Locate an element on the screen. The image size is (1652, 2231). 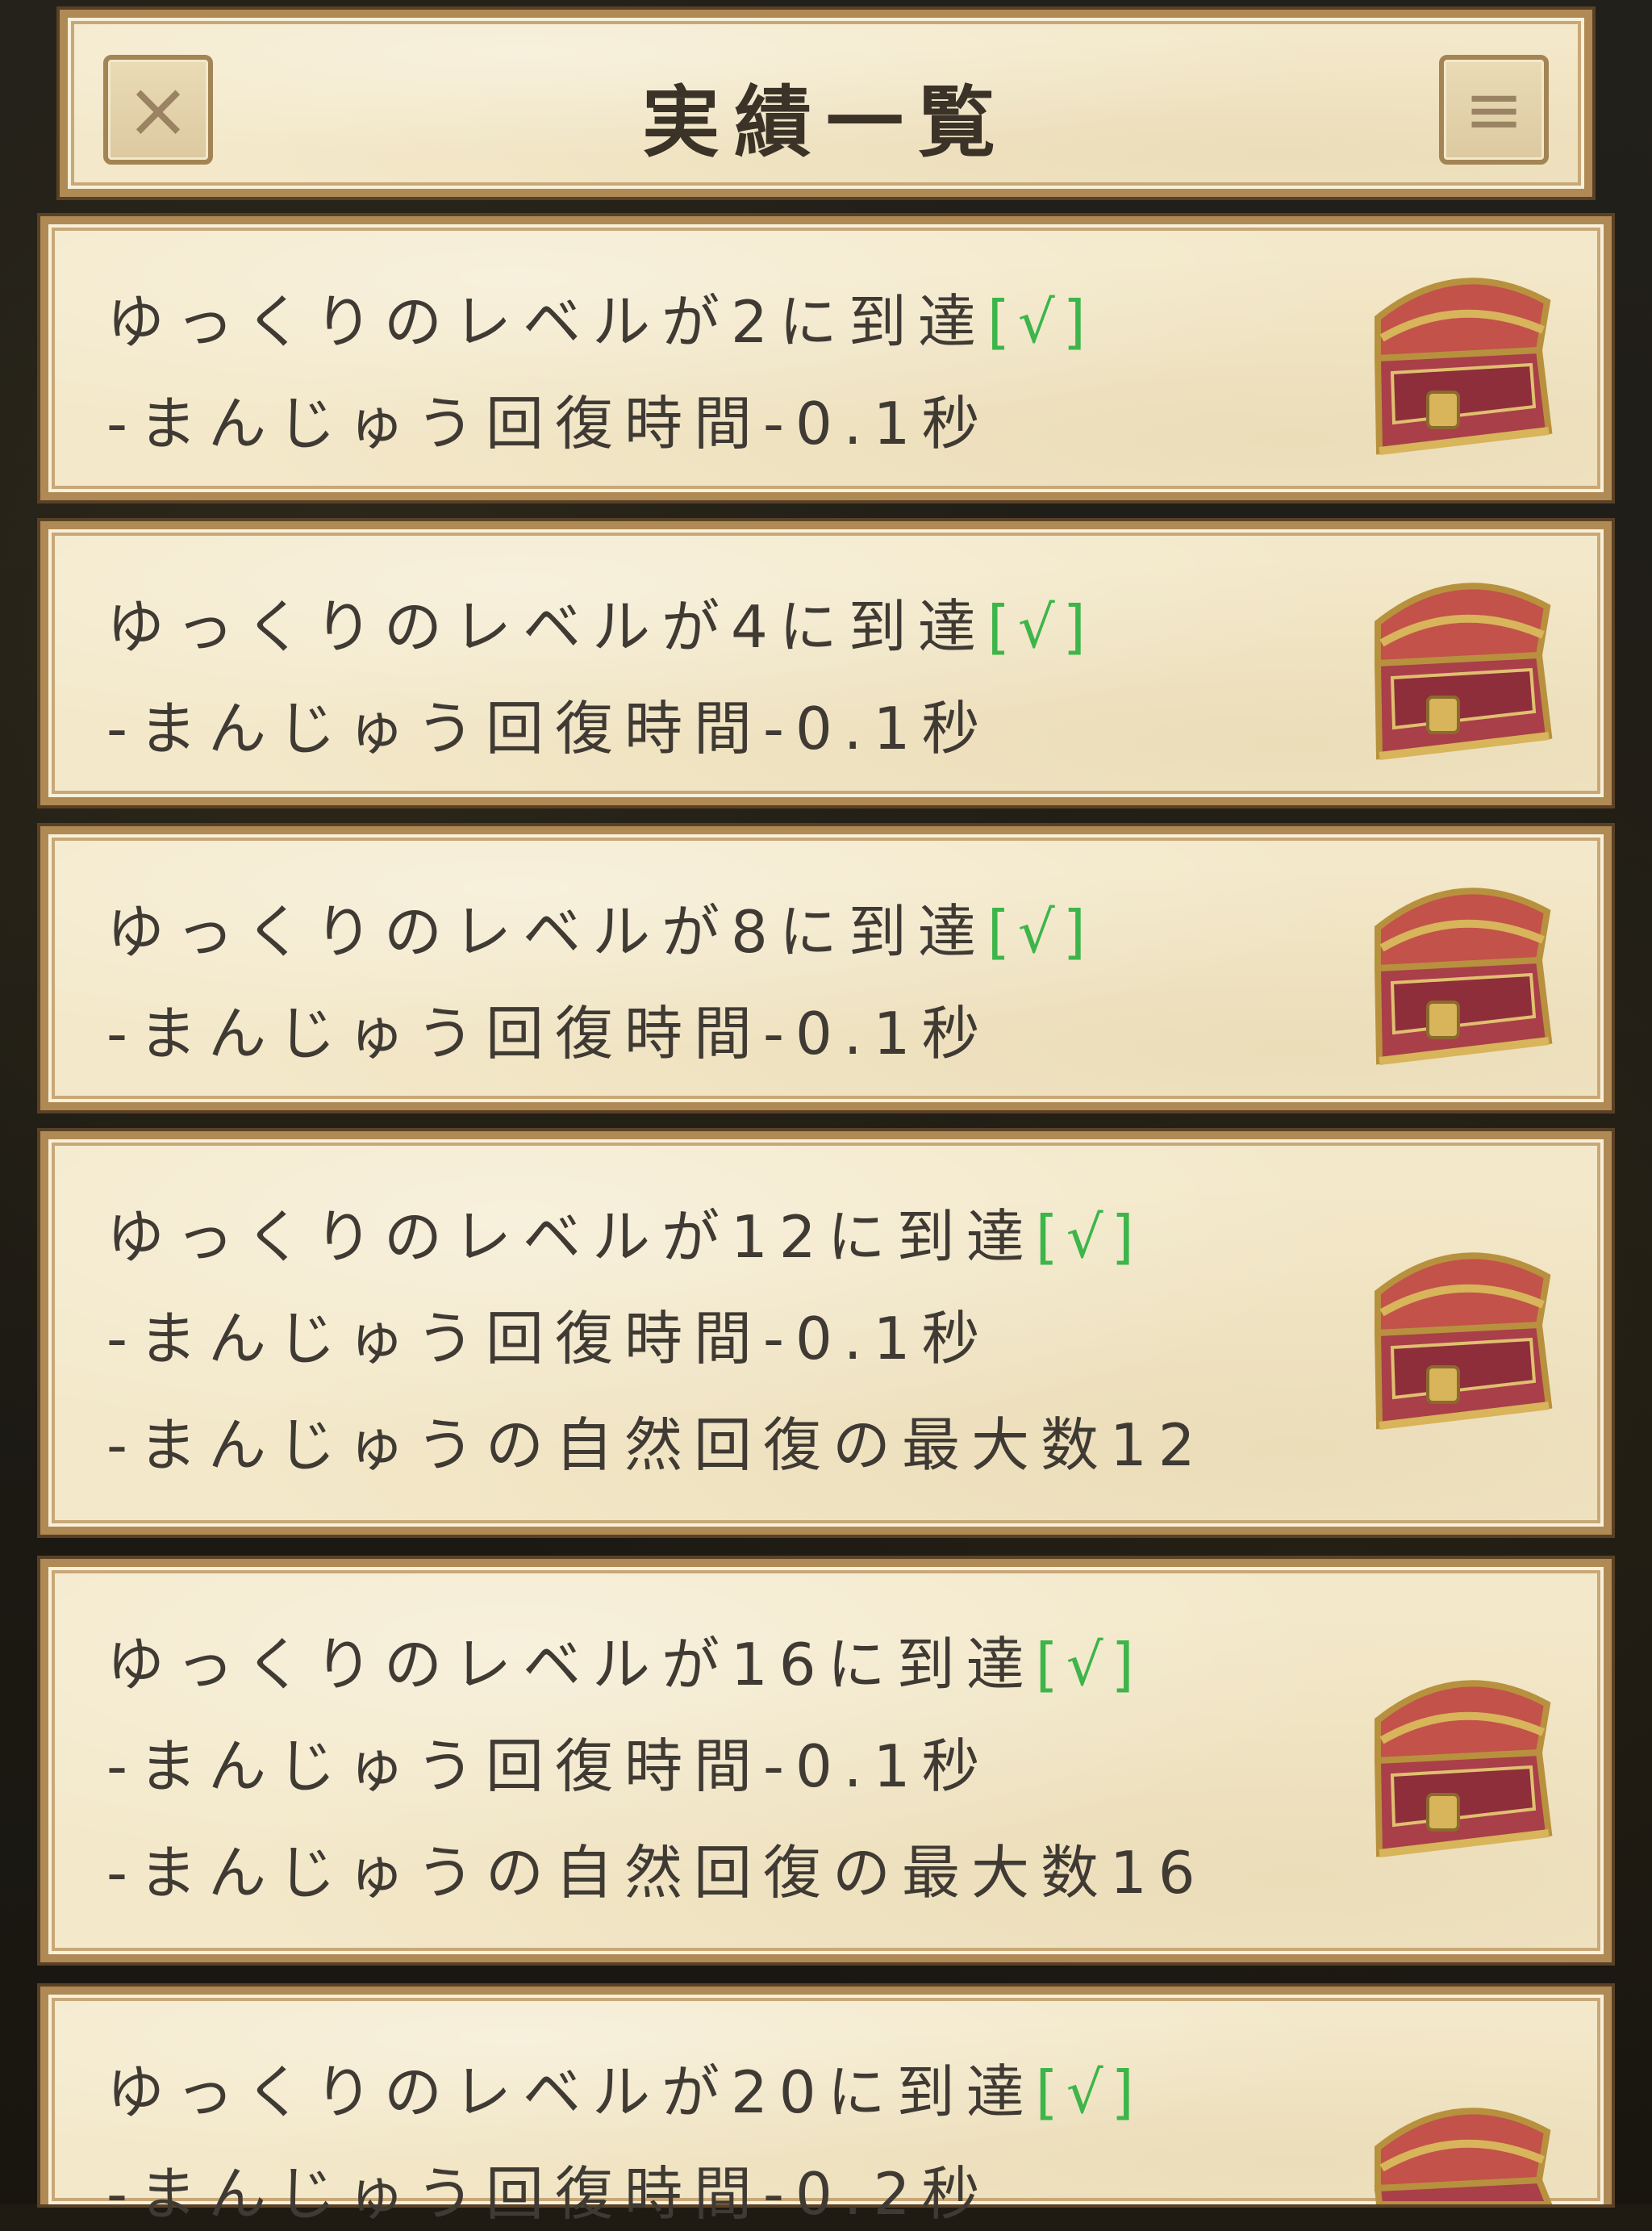
achievement-title: ゆっくりのレベルが16に到達 is located at coordinates (571, 1664).